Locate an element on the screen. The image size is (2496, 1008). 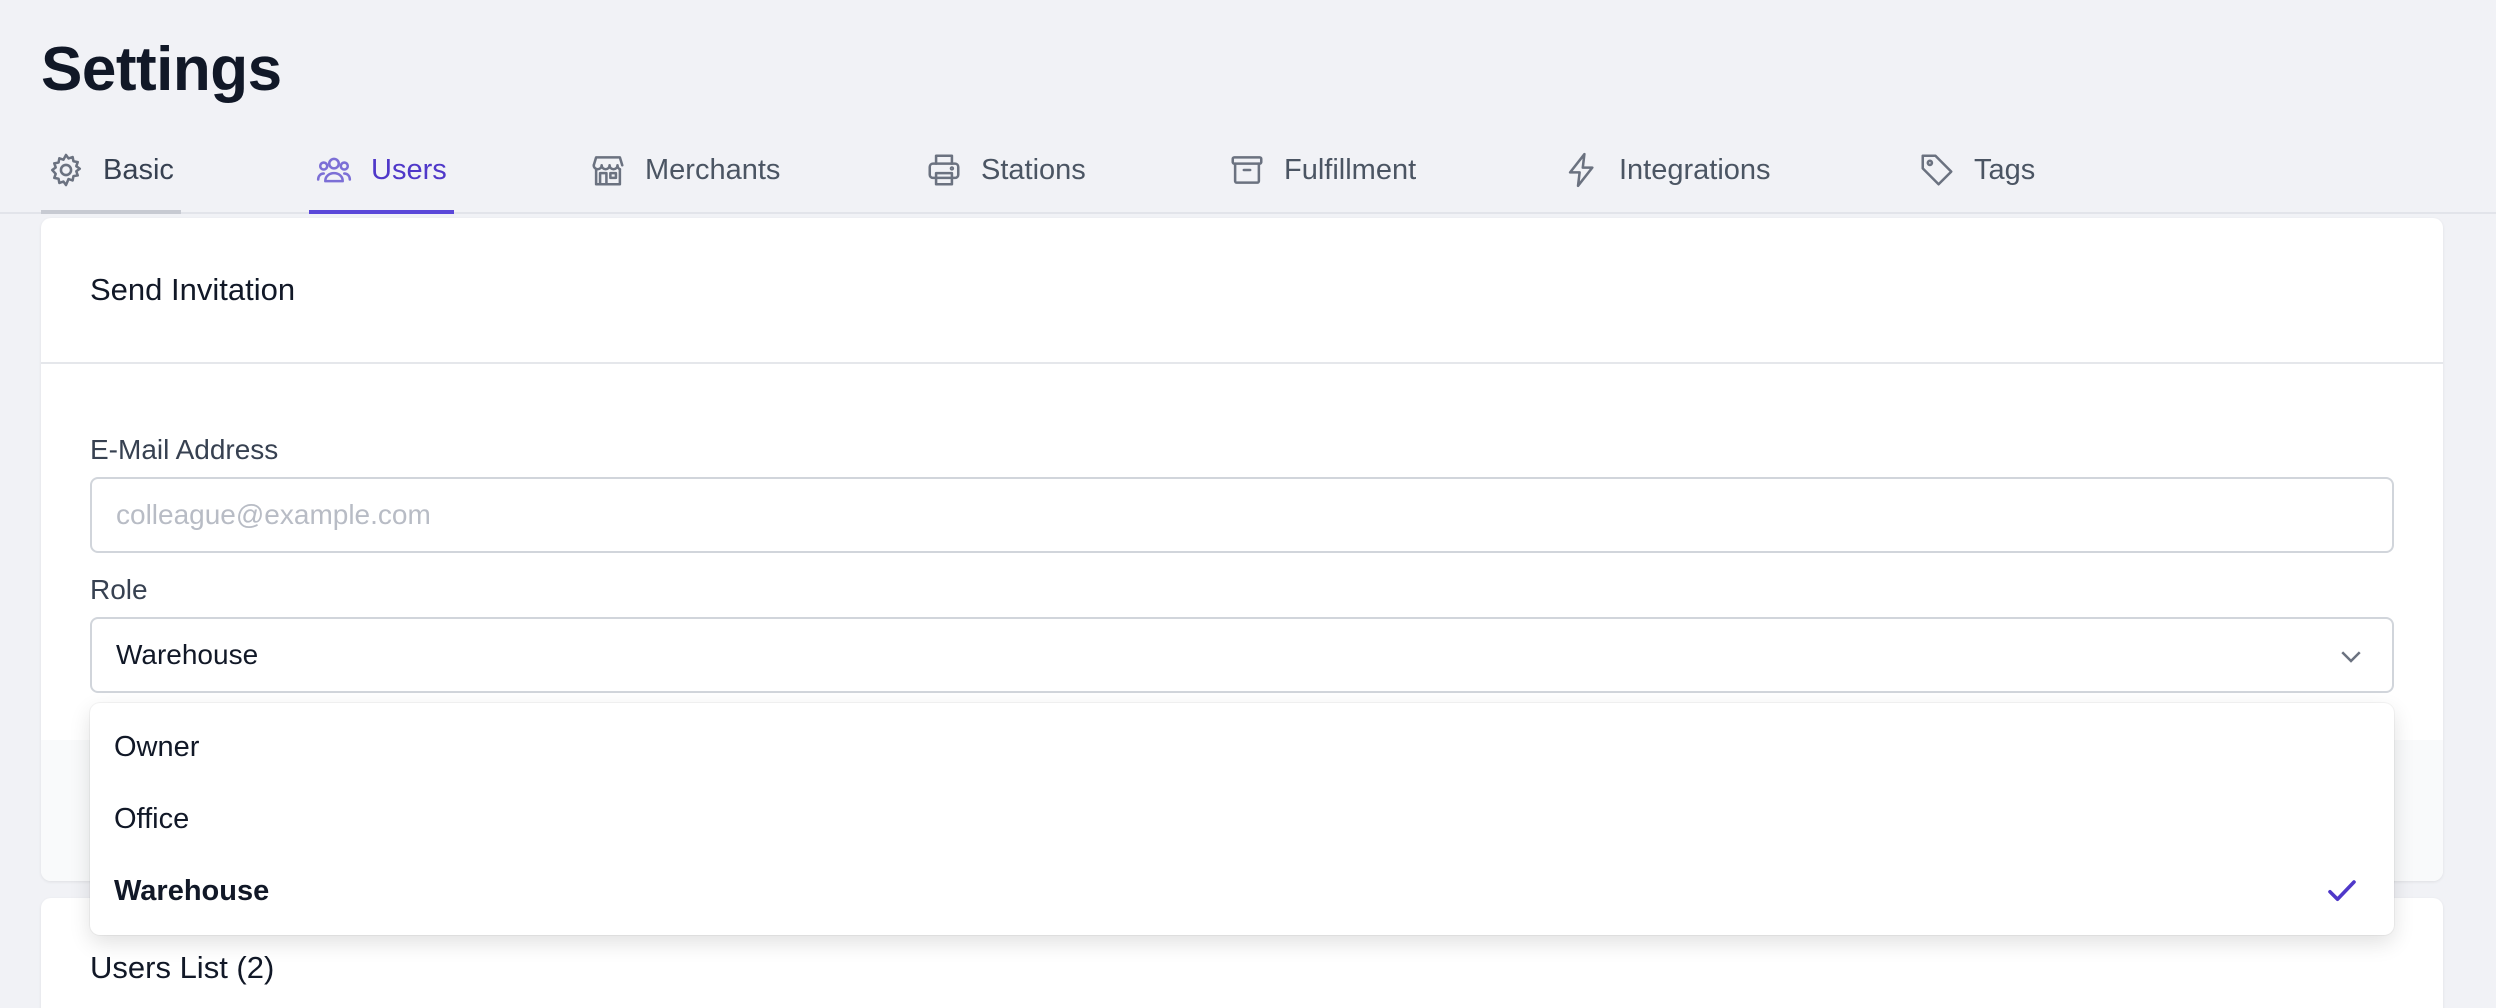
tag-icon is located at coordinates (1937, 170).